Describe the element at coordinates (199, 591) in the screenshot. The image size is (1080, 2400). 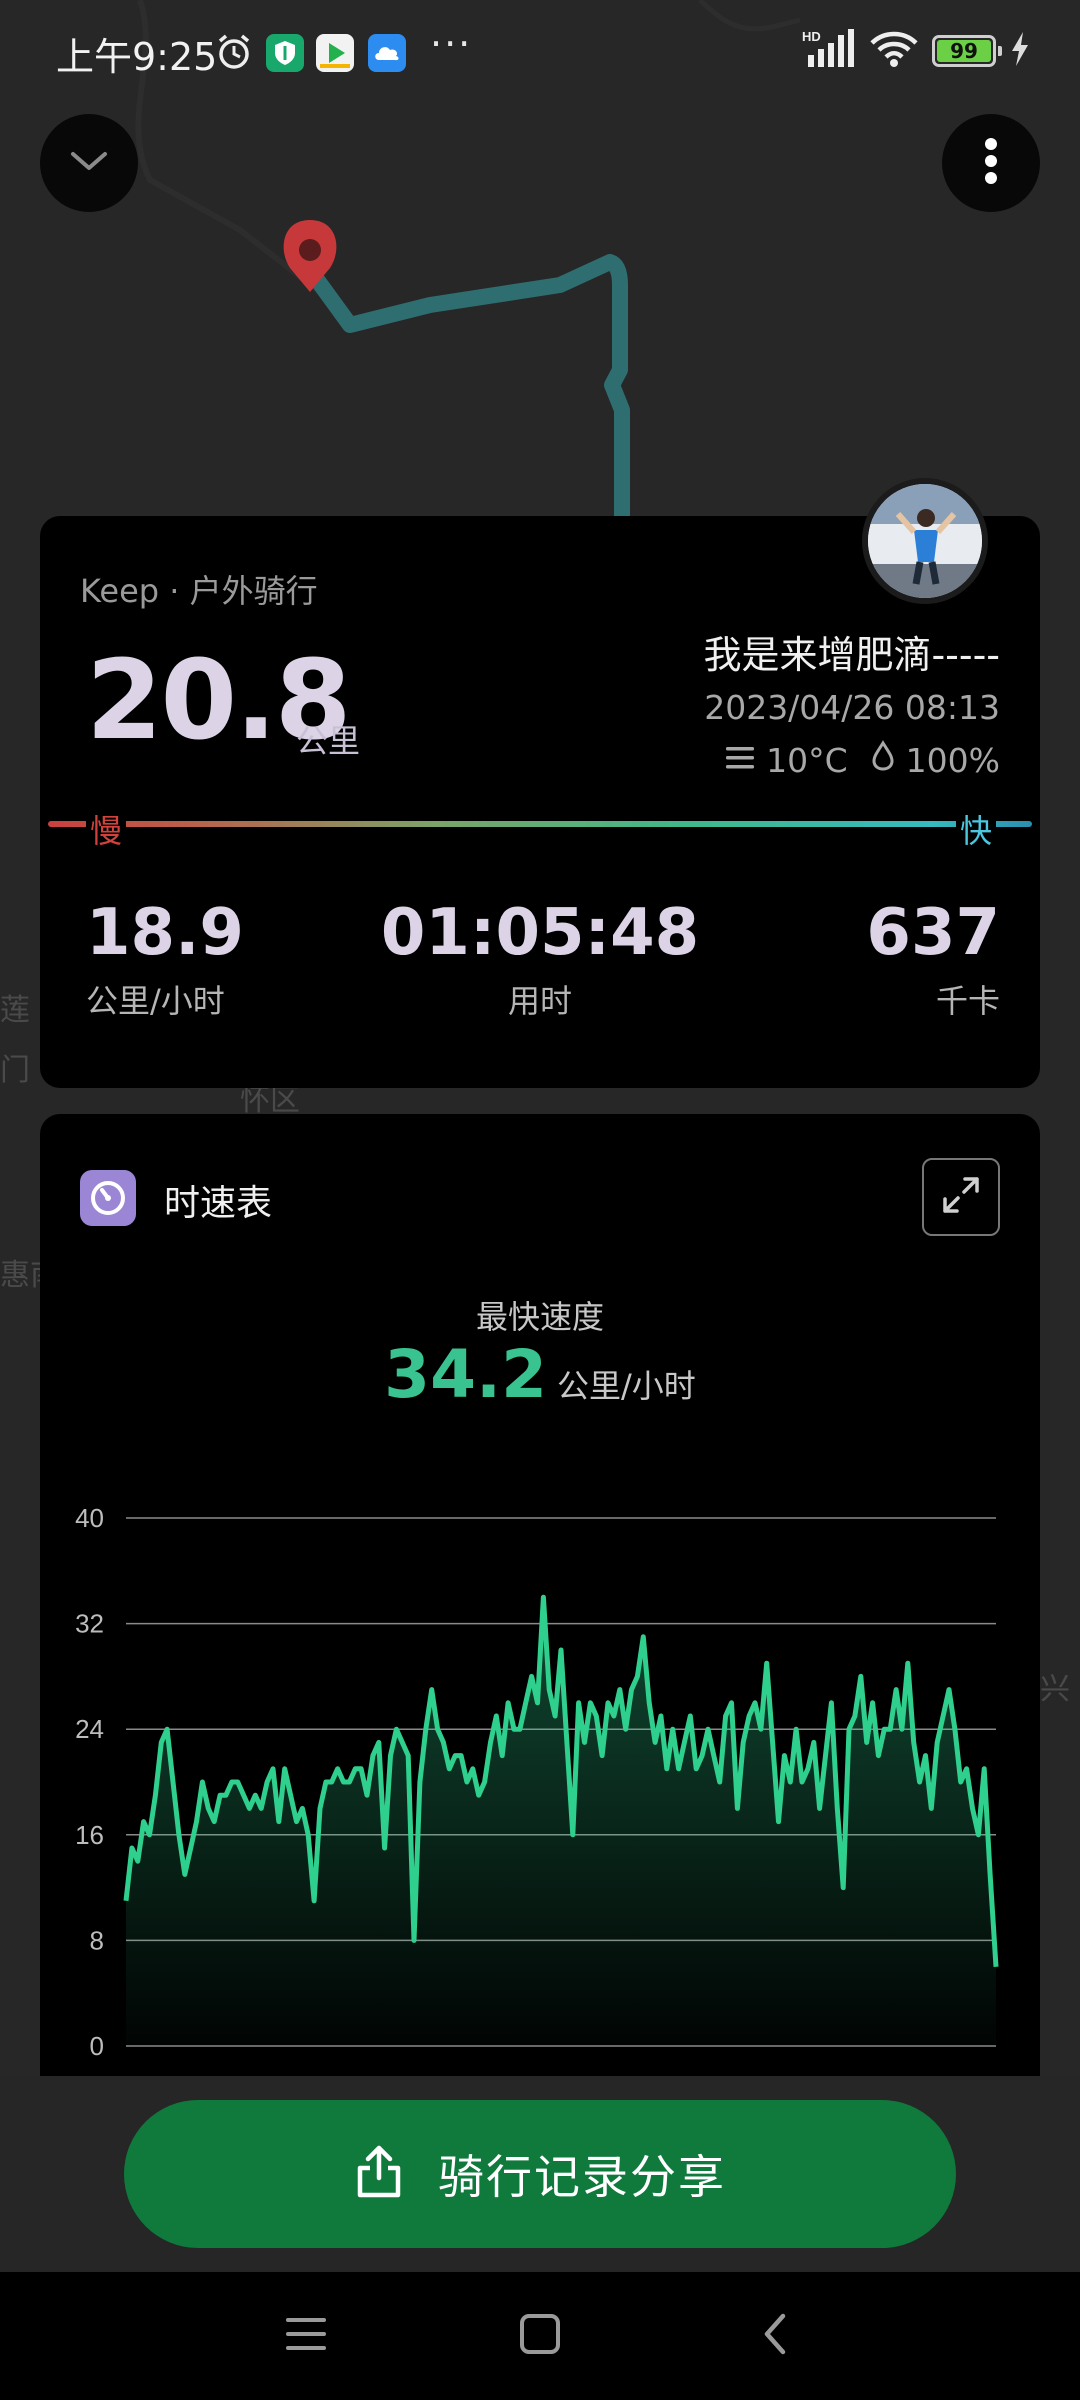
I see `source-label: Keep · 户外骑行` at that location.